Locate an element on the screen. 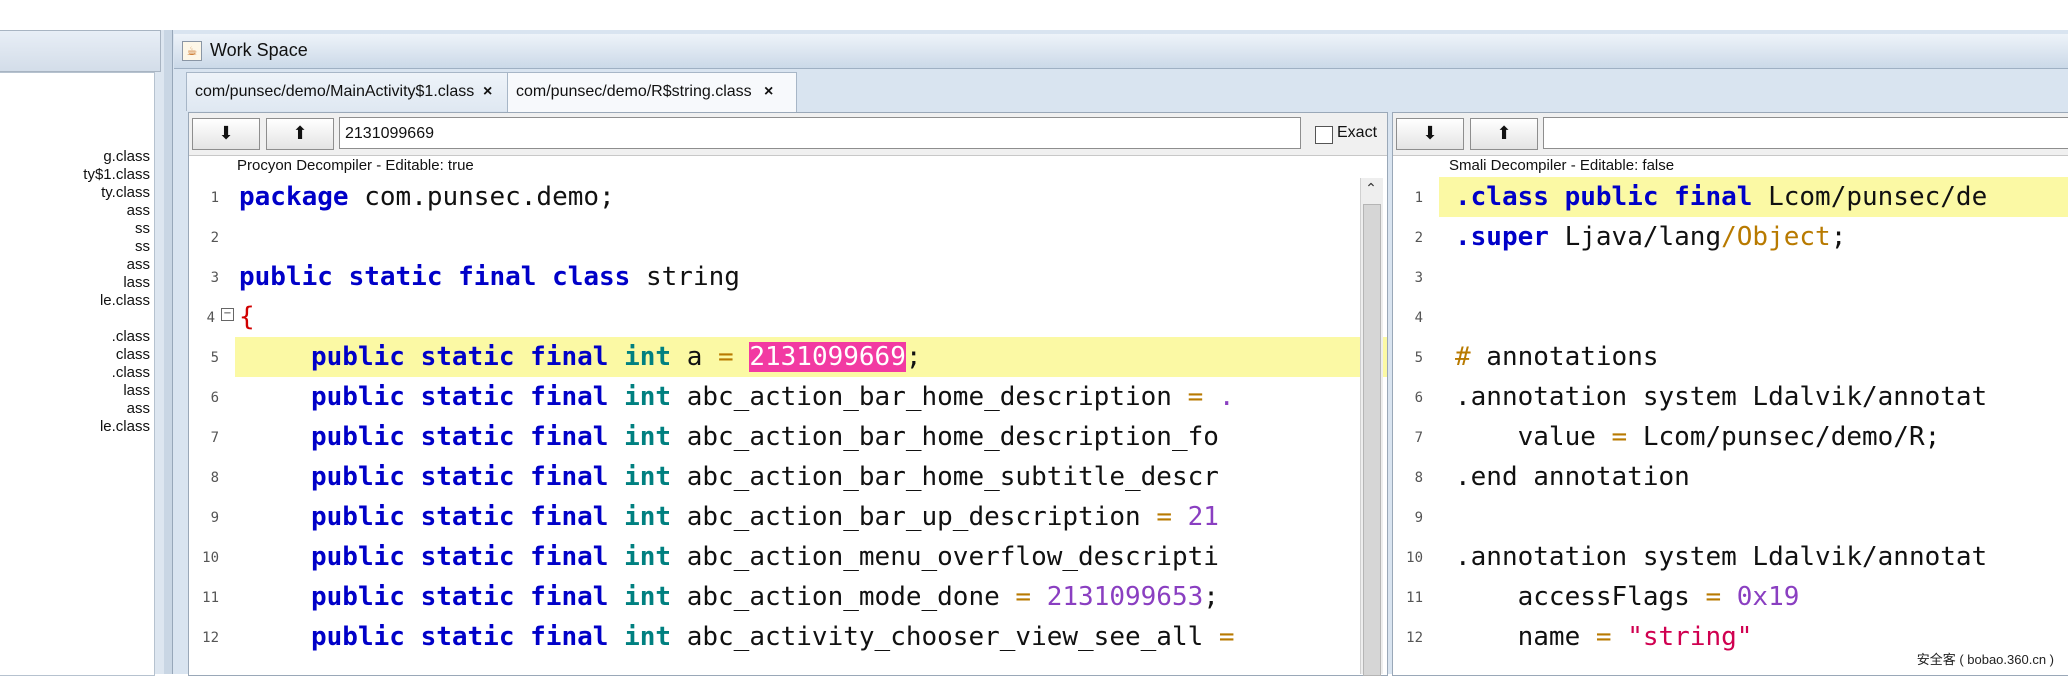 The image size is (2068, 676). code-token: com.punsec.demo; is located at coordinates (481, 197).